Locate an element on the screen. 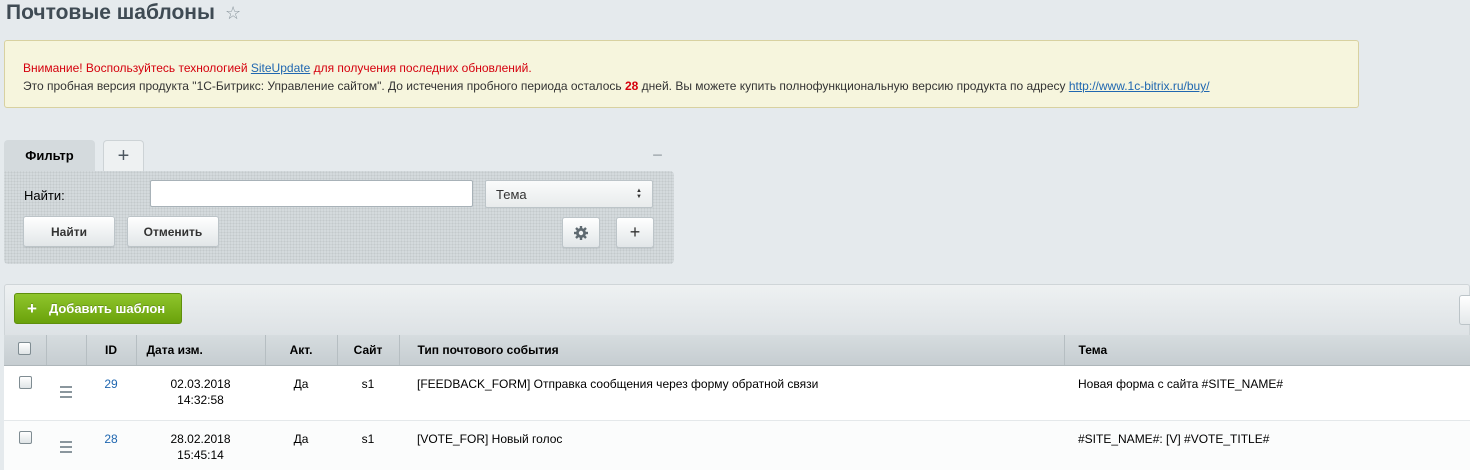 The image size is (1470, 470). buy-link: http://www.1c-bitrix.ru/buy/ is located at coordinates (1139, 86).